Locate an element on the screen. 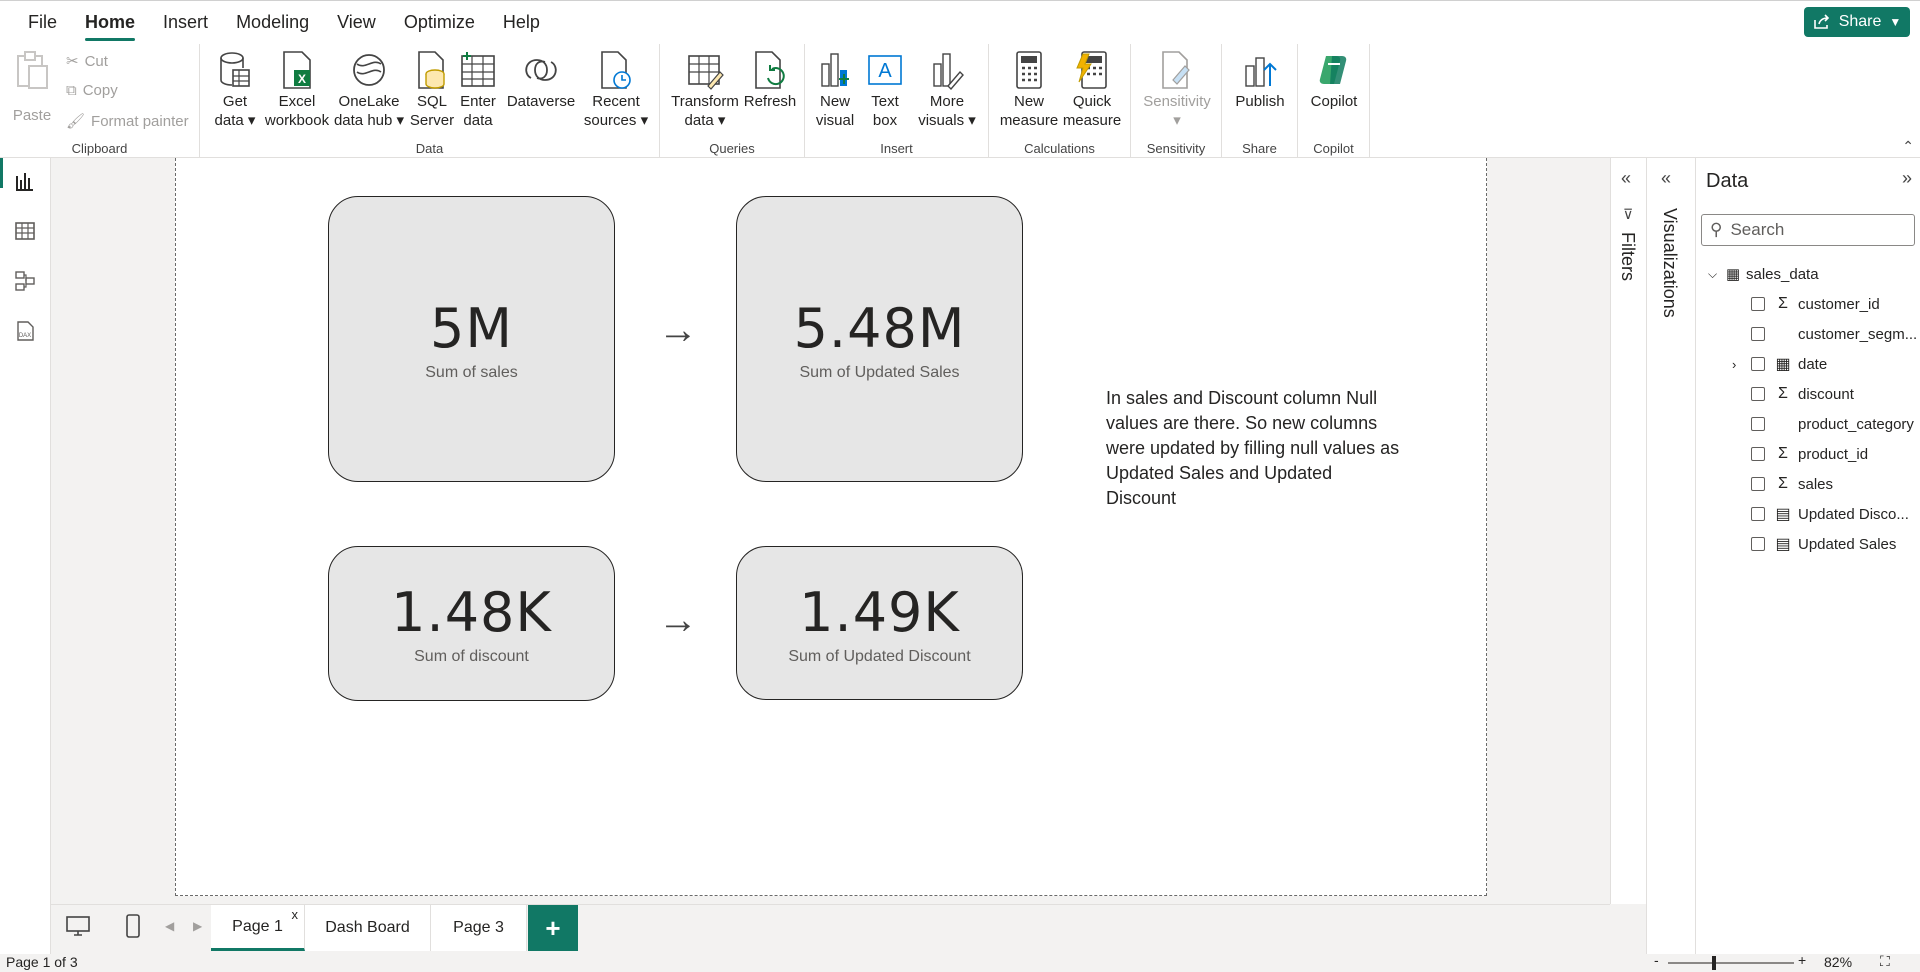 The height and width of the screenshot is (972, 1920). new-measure-label-1: New is located at coordinates (1028, 101).